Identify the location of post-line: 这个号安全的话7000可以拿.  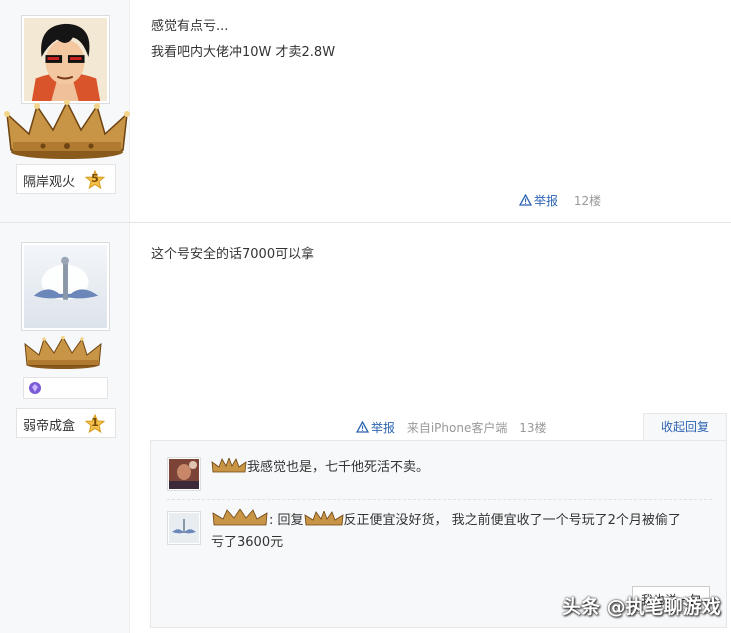
(233, 254).